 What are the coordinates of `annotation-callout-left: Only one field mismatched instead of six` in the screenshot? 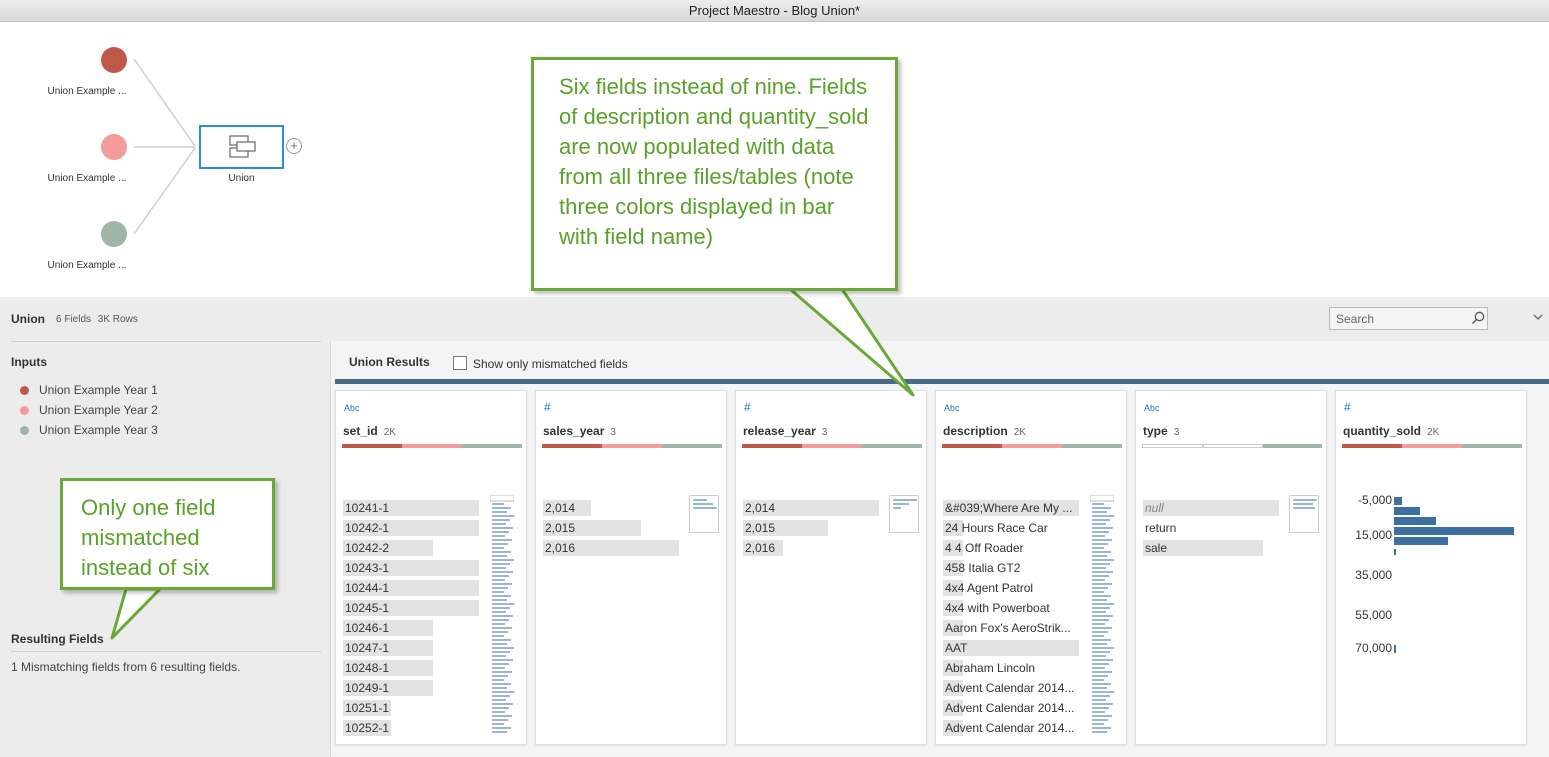 It's located at (167, 534).